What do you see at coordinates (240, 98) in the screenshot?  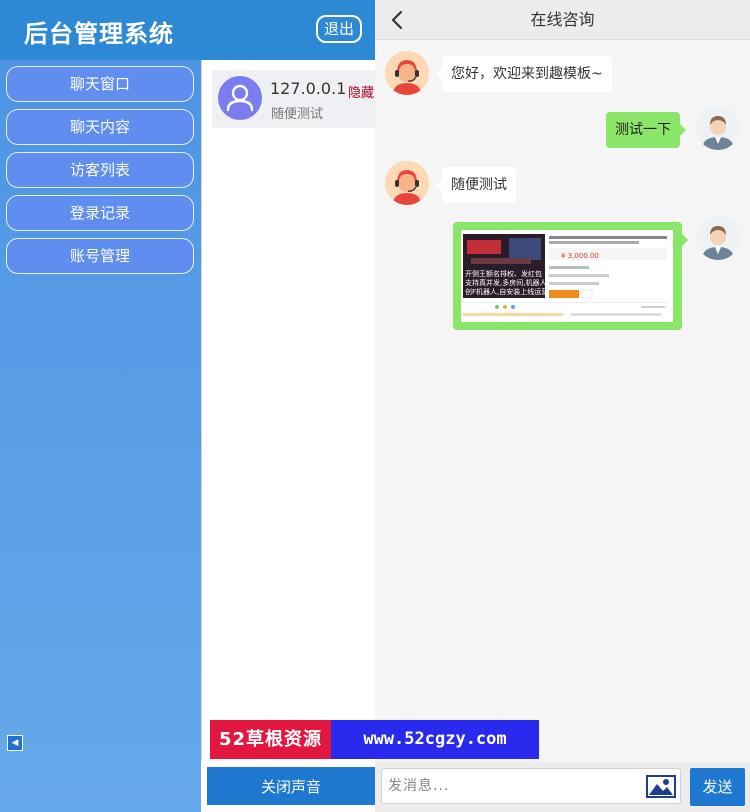 I see `visitor-avatar-icon` at bounding box center [240, 98].